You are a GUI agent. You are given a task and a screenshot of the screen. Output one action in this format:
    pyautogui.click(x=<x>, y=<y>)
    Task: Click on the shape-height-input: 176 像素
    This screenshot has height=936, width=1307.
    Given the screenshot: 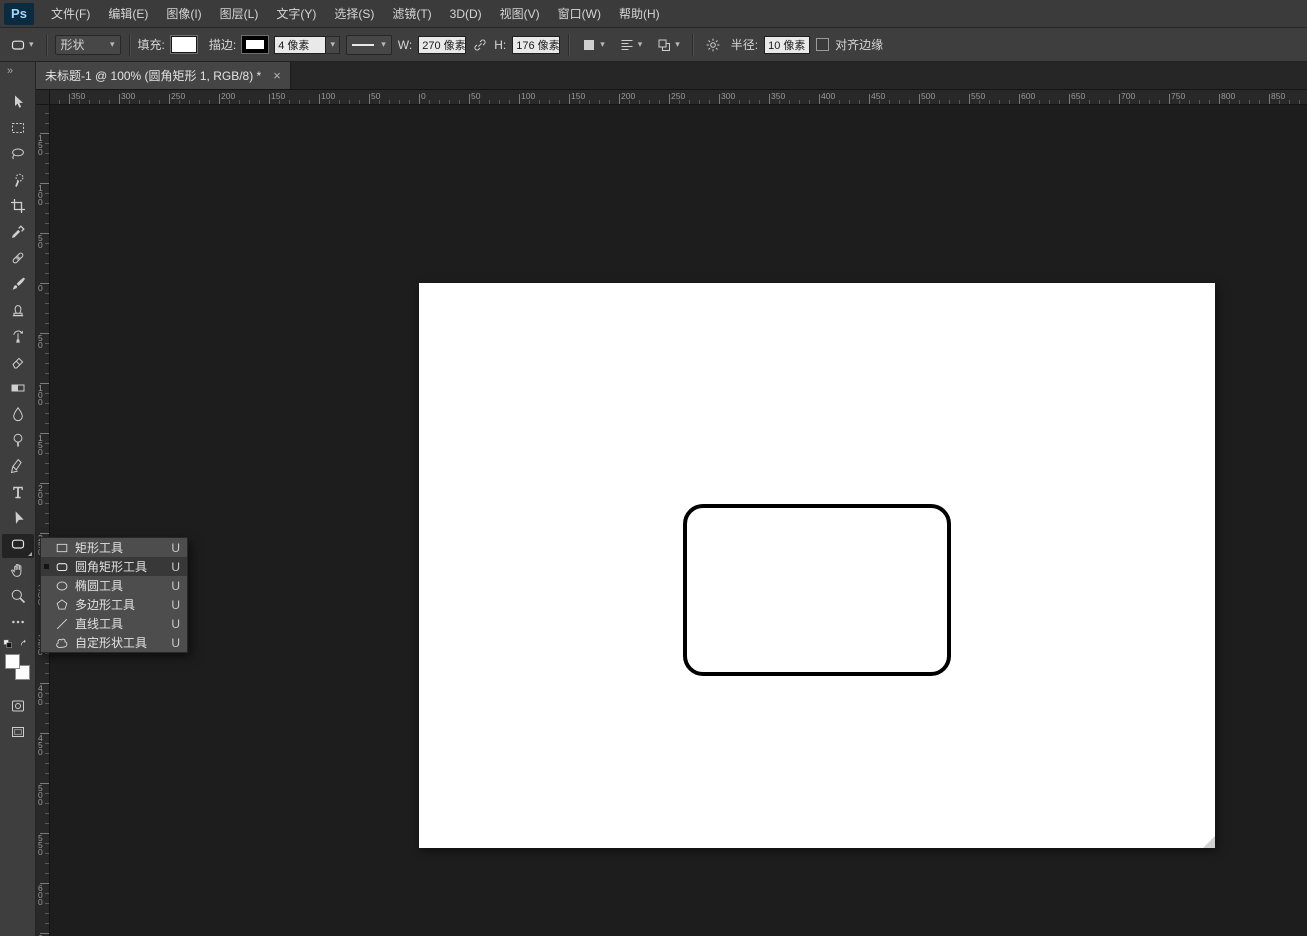 What is the action you would take?
    pyautogui.click(x=536, y=44)
    